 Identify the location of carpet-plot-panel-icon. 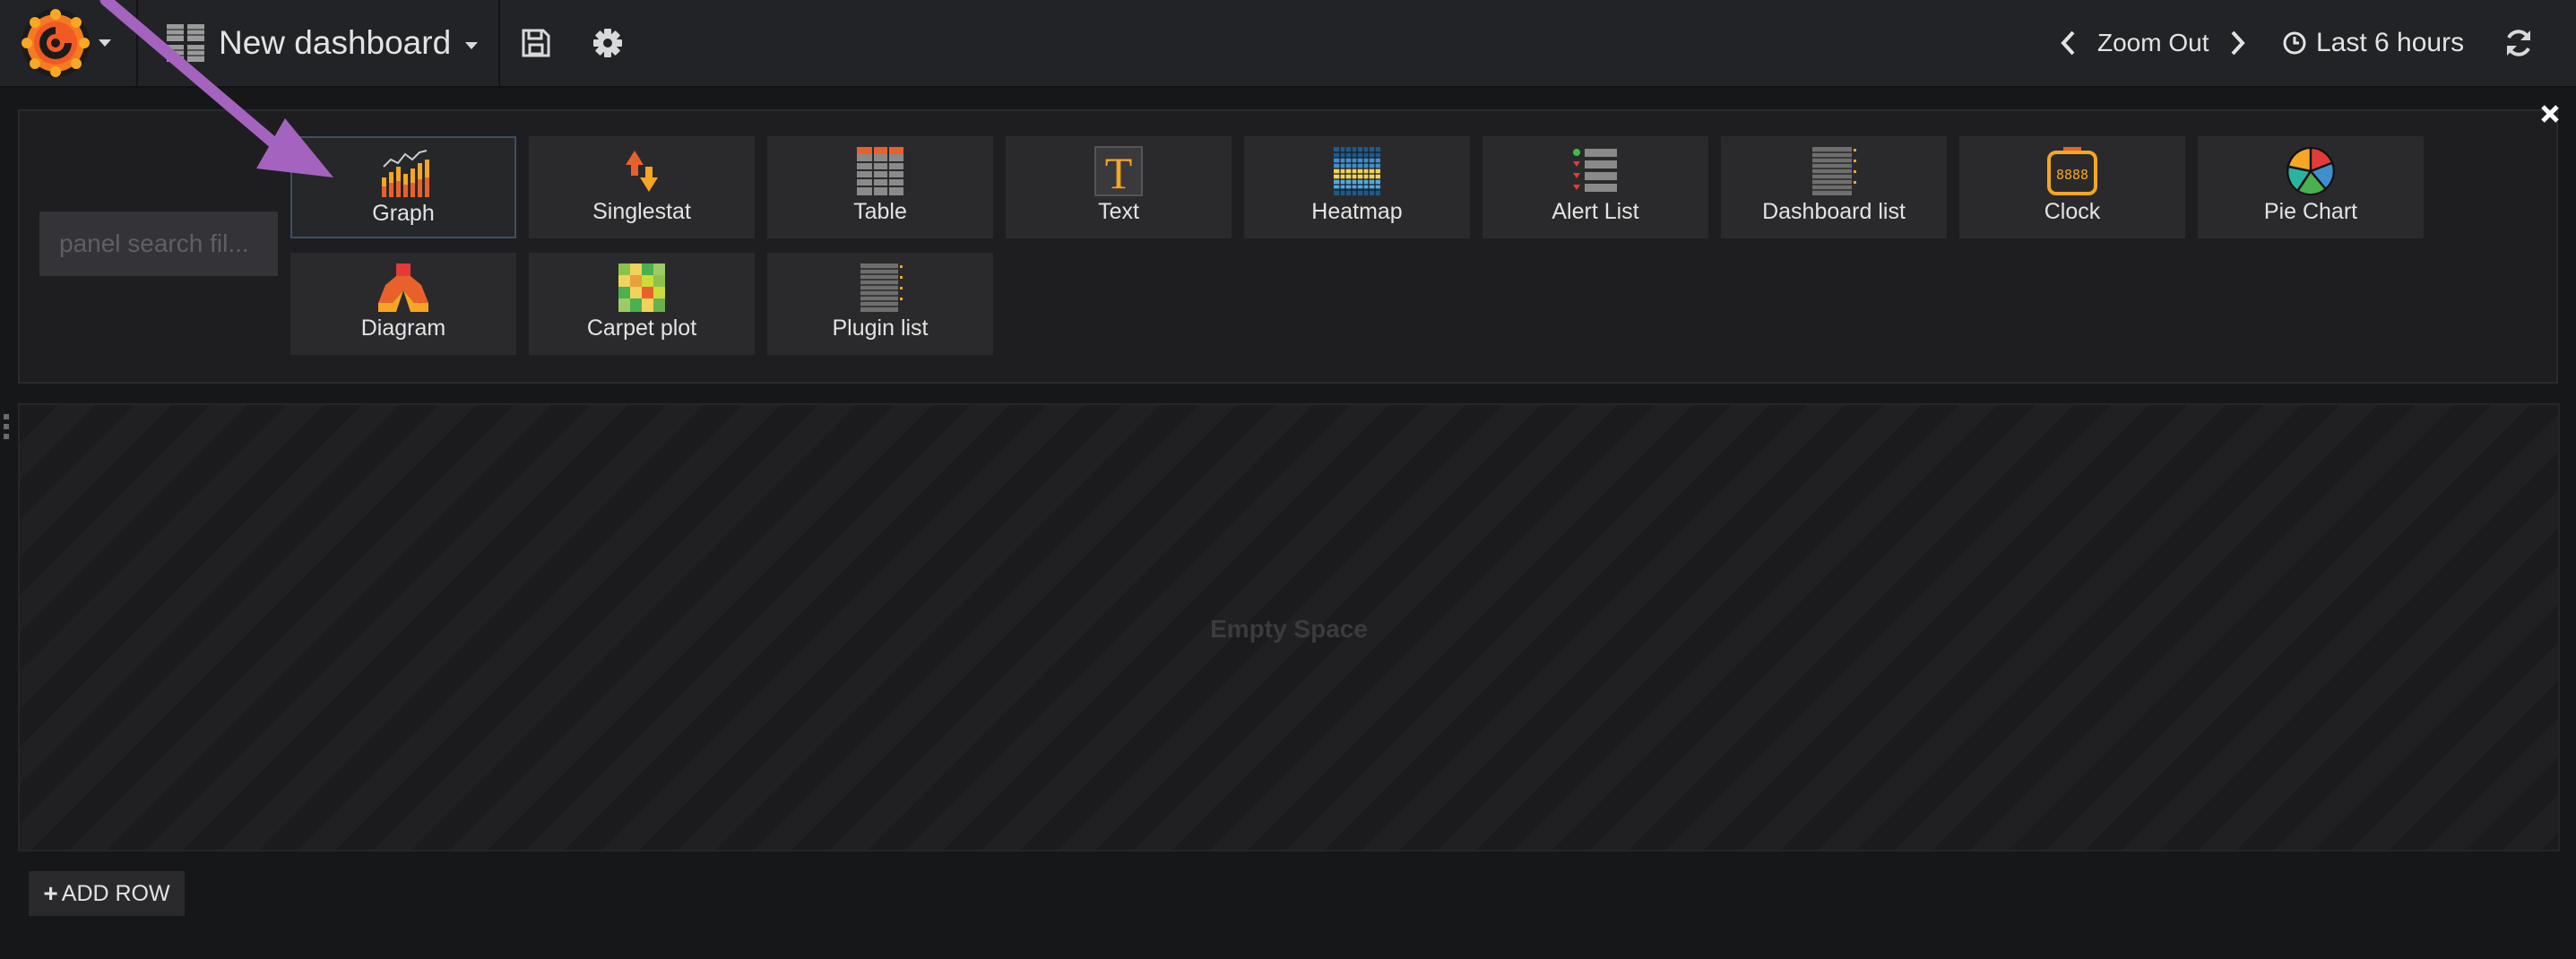
(641, 288).